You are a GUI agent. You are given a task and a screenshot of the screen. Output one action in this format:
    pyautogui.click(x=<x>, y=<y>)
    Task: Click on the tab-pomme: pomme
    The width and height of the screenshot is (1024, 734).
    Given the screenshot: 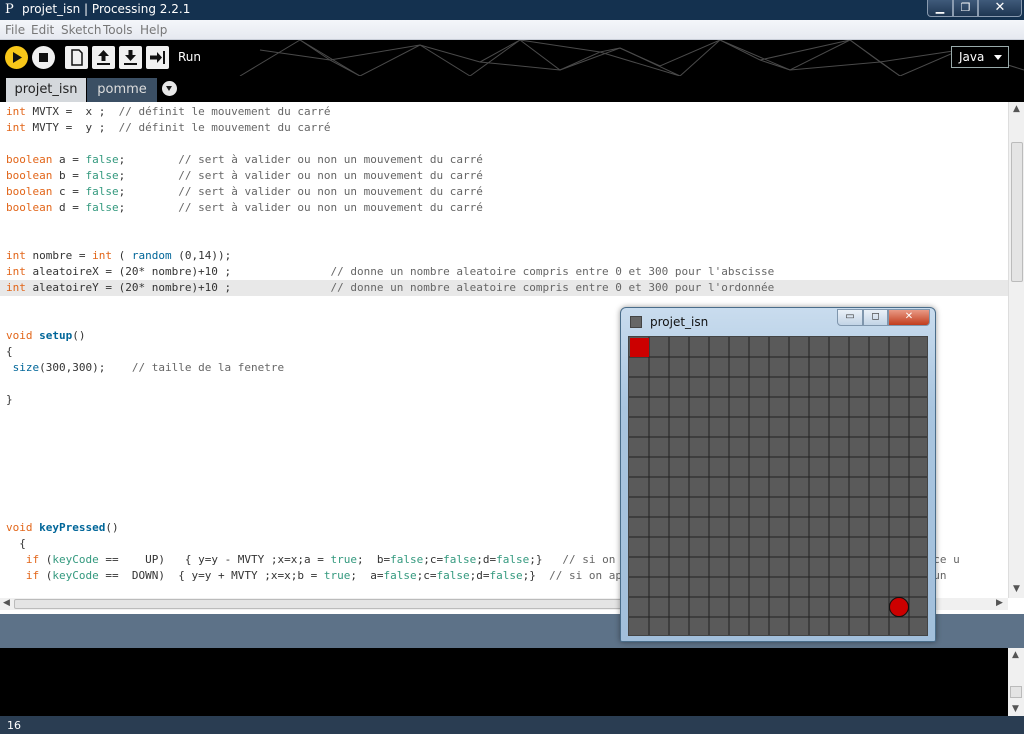 What is the action you would take?
    pyautogui.click(x=122, y=90)
    